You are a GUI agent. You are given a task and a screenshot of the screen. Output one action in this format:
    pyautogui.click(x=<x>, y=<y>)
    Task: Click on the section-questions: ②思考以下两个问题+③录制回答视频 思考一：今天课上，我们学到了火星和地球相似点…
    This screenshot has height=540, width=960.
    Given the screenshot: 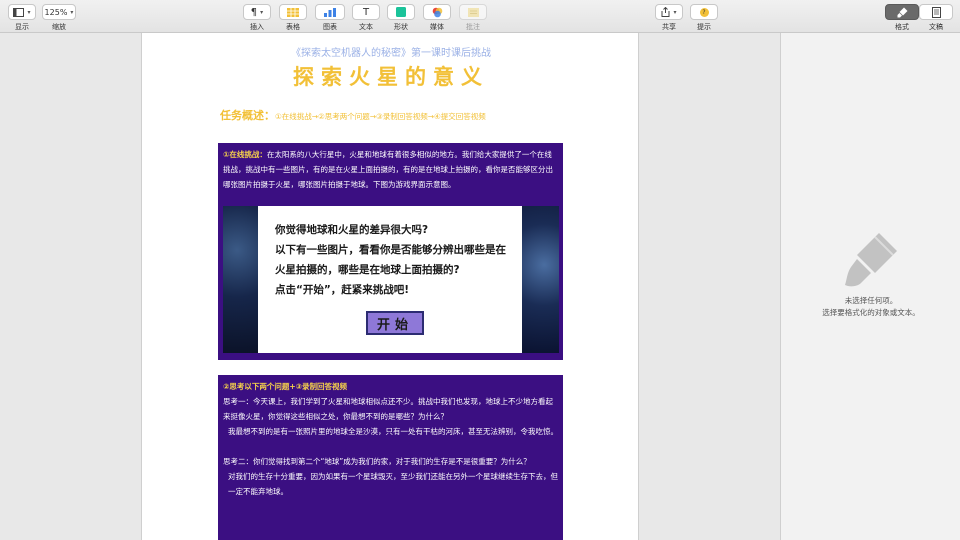 What is the action you would take?
    pyautogui.click(x=390, y=457)
    